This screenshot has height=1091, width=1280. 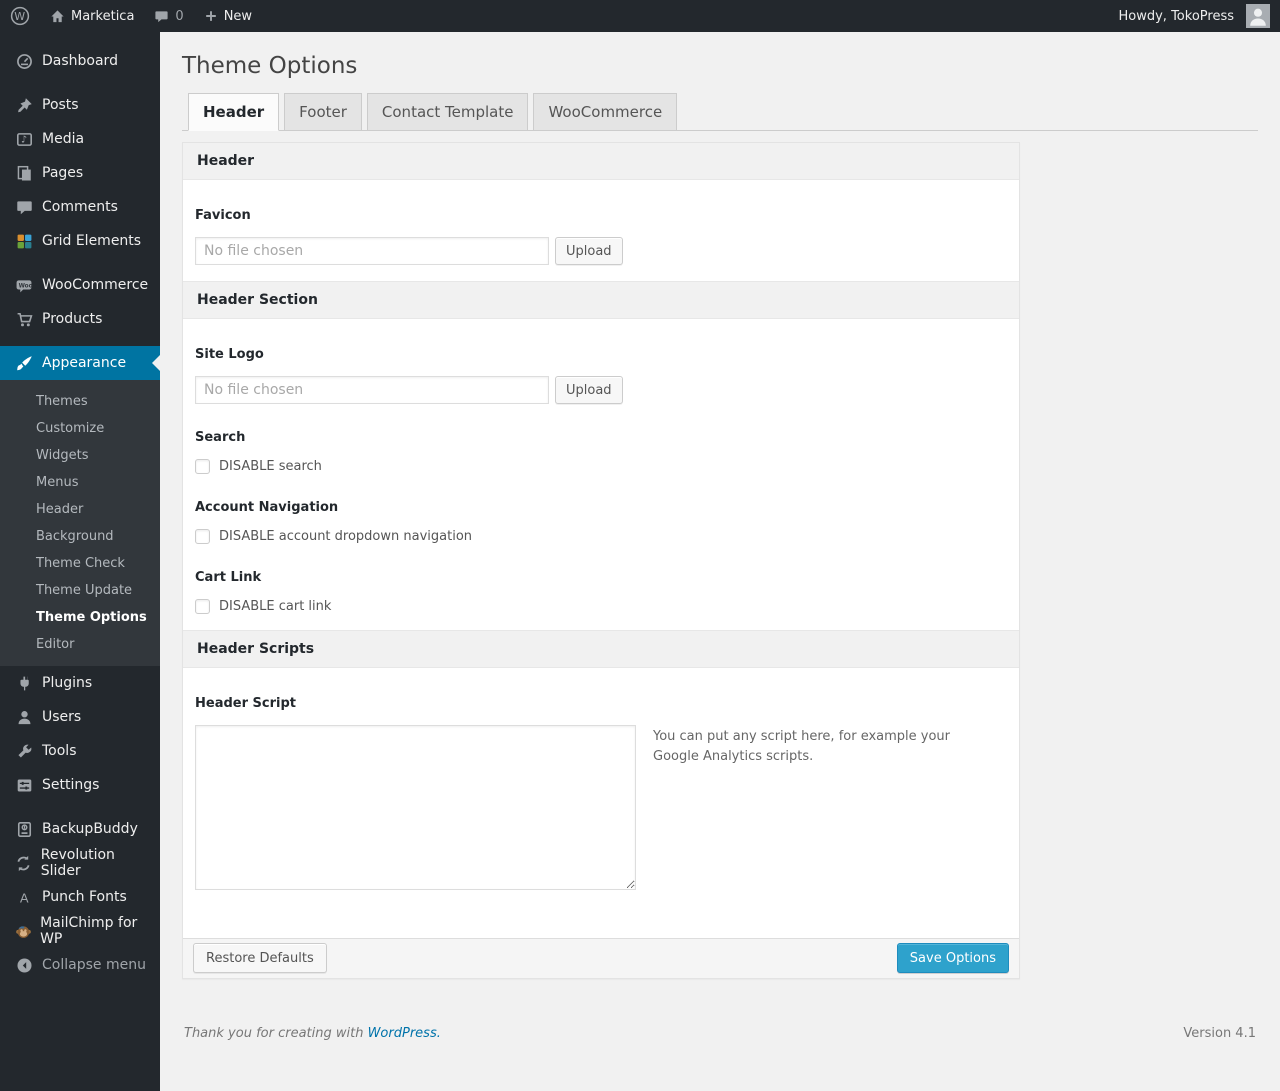 What do you see at coordinates (228, 16) in the screenshot?
I see `new-content-menu: New` at bounding box center [228, 16].